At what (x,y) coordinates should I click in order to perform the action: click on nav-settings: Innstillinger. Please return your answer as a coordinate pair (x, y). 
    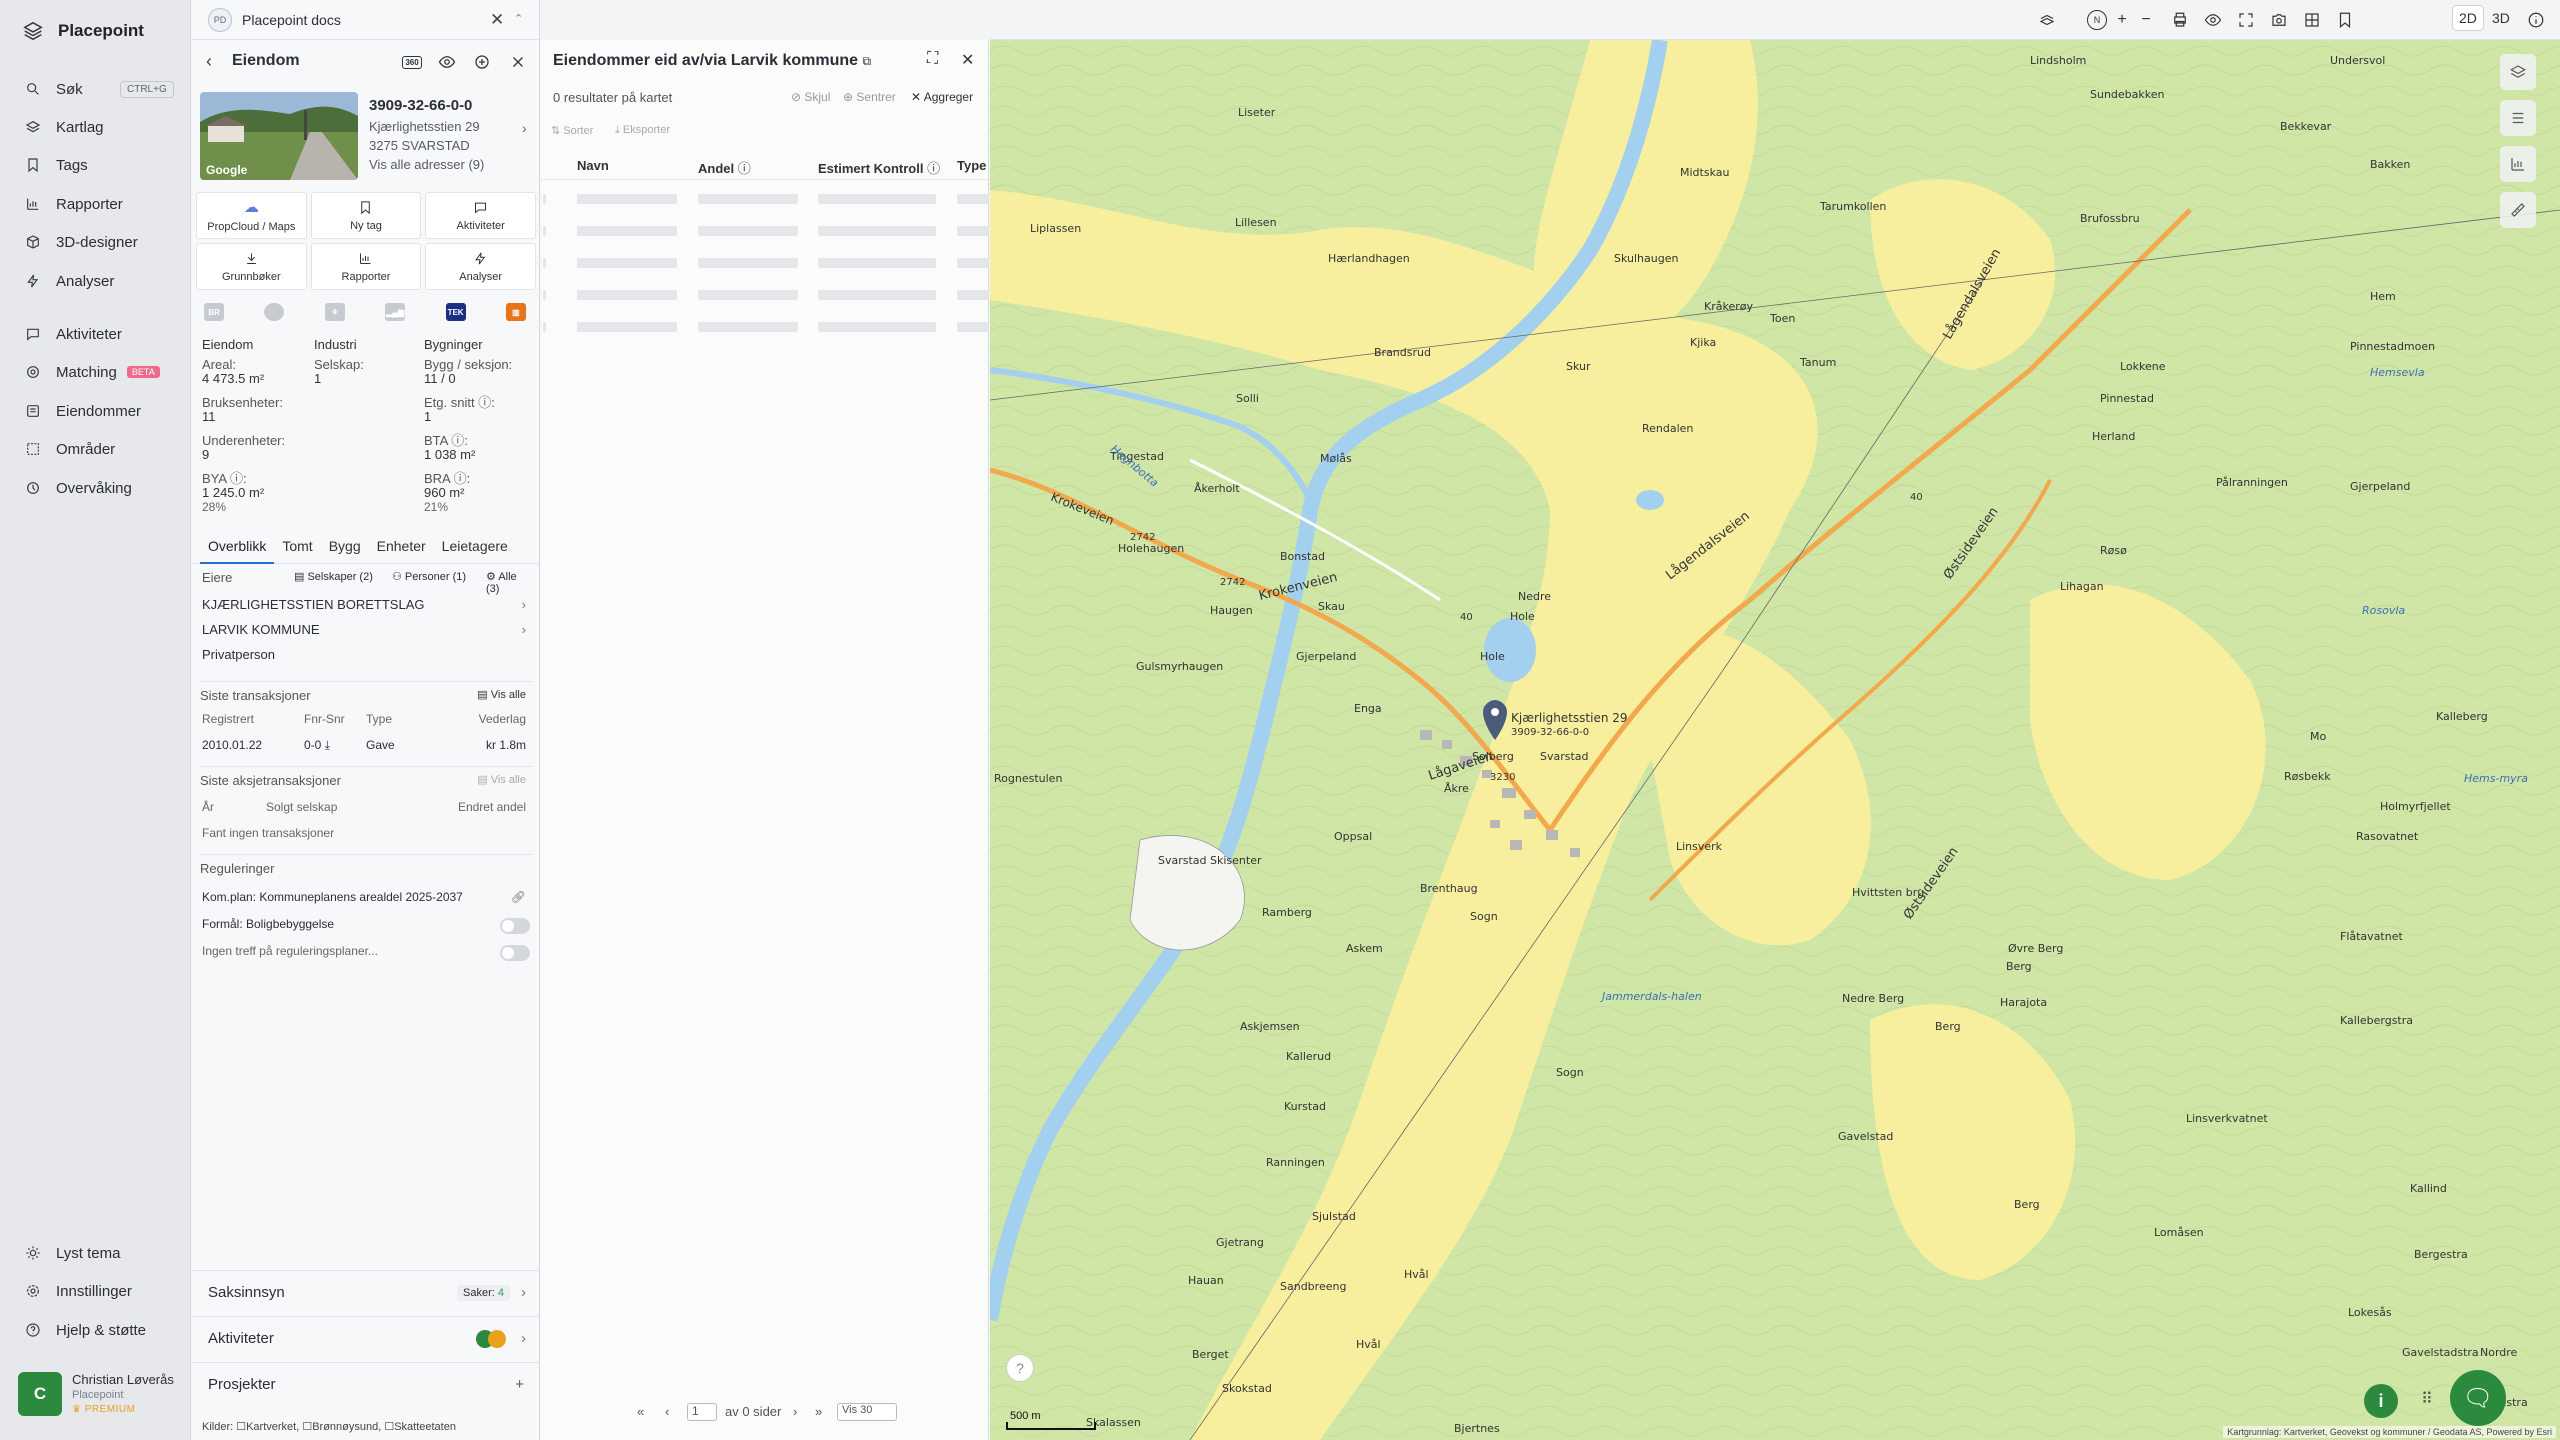
    Looking at the image, I should click on (99, 1291).